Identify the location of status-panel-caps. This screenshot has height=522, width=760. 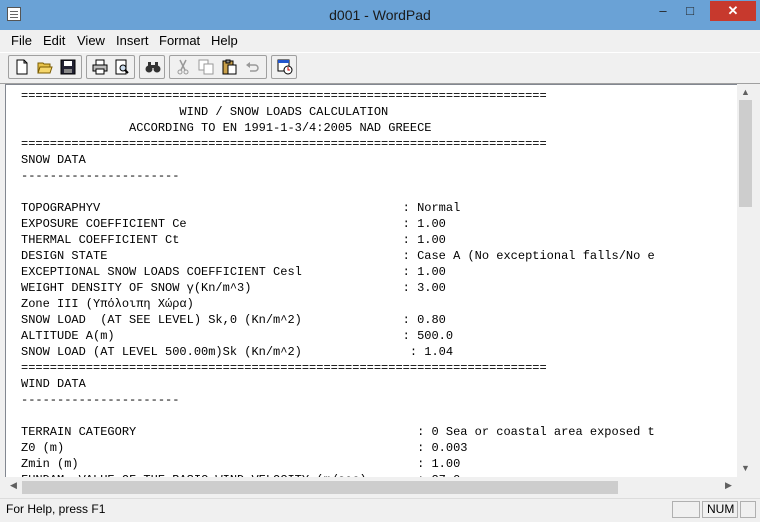
(686, 509).